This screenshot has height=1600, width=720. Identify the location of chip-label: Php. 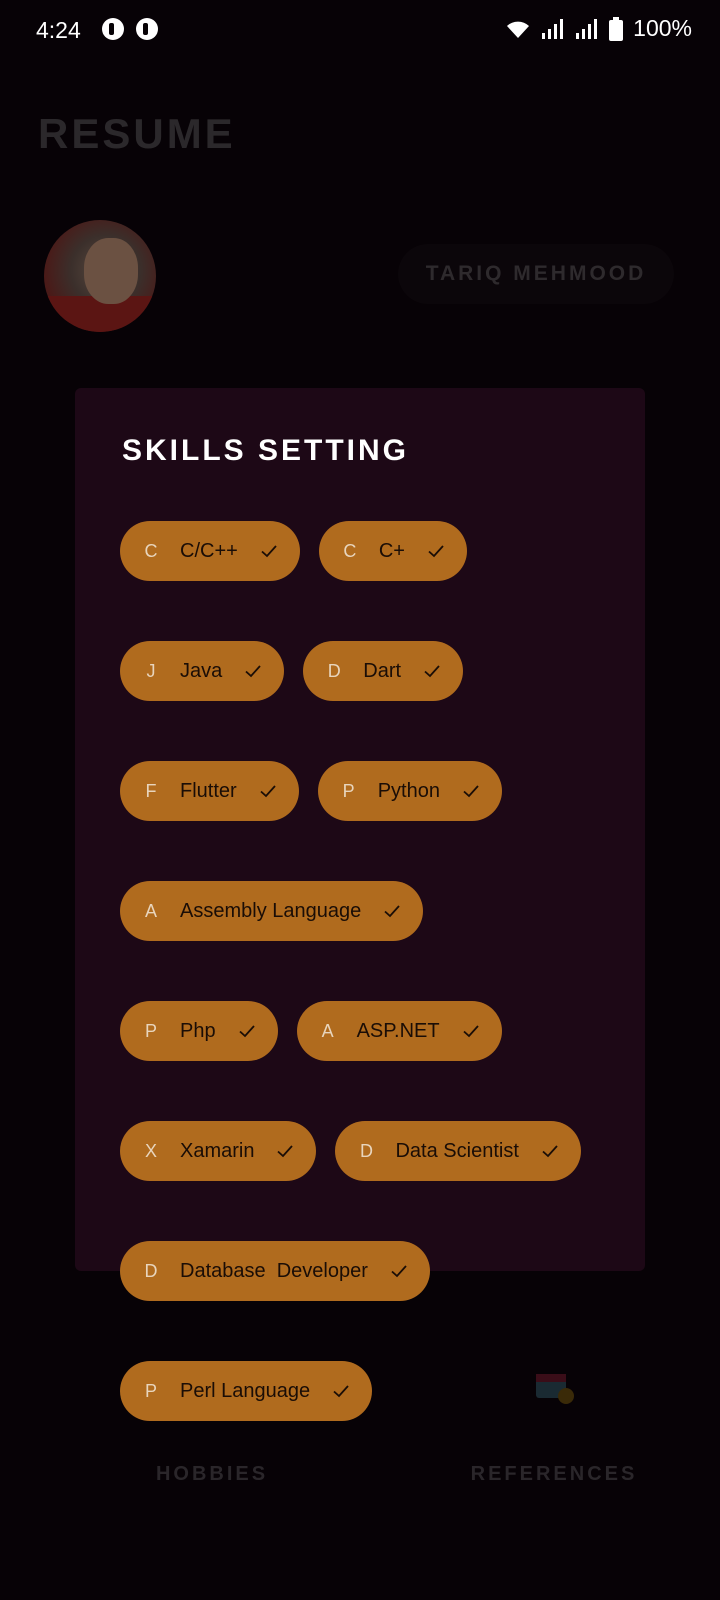
(198, 1030).